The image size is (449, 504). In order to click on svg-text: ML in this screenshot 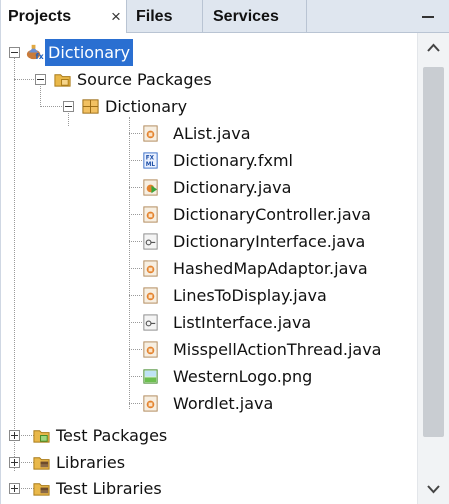, I will do `click(151, 165)`.